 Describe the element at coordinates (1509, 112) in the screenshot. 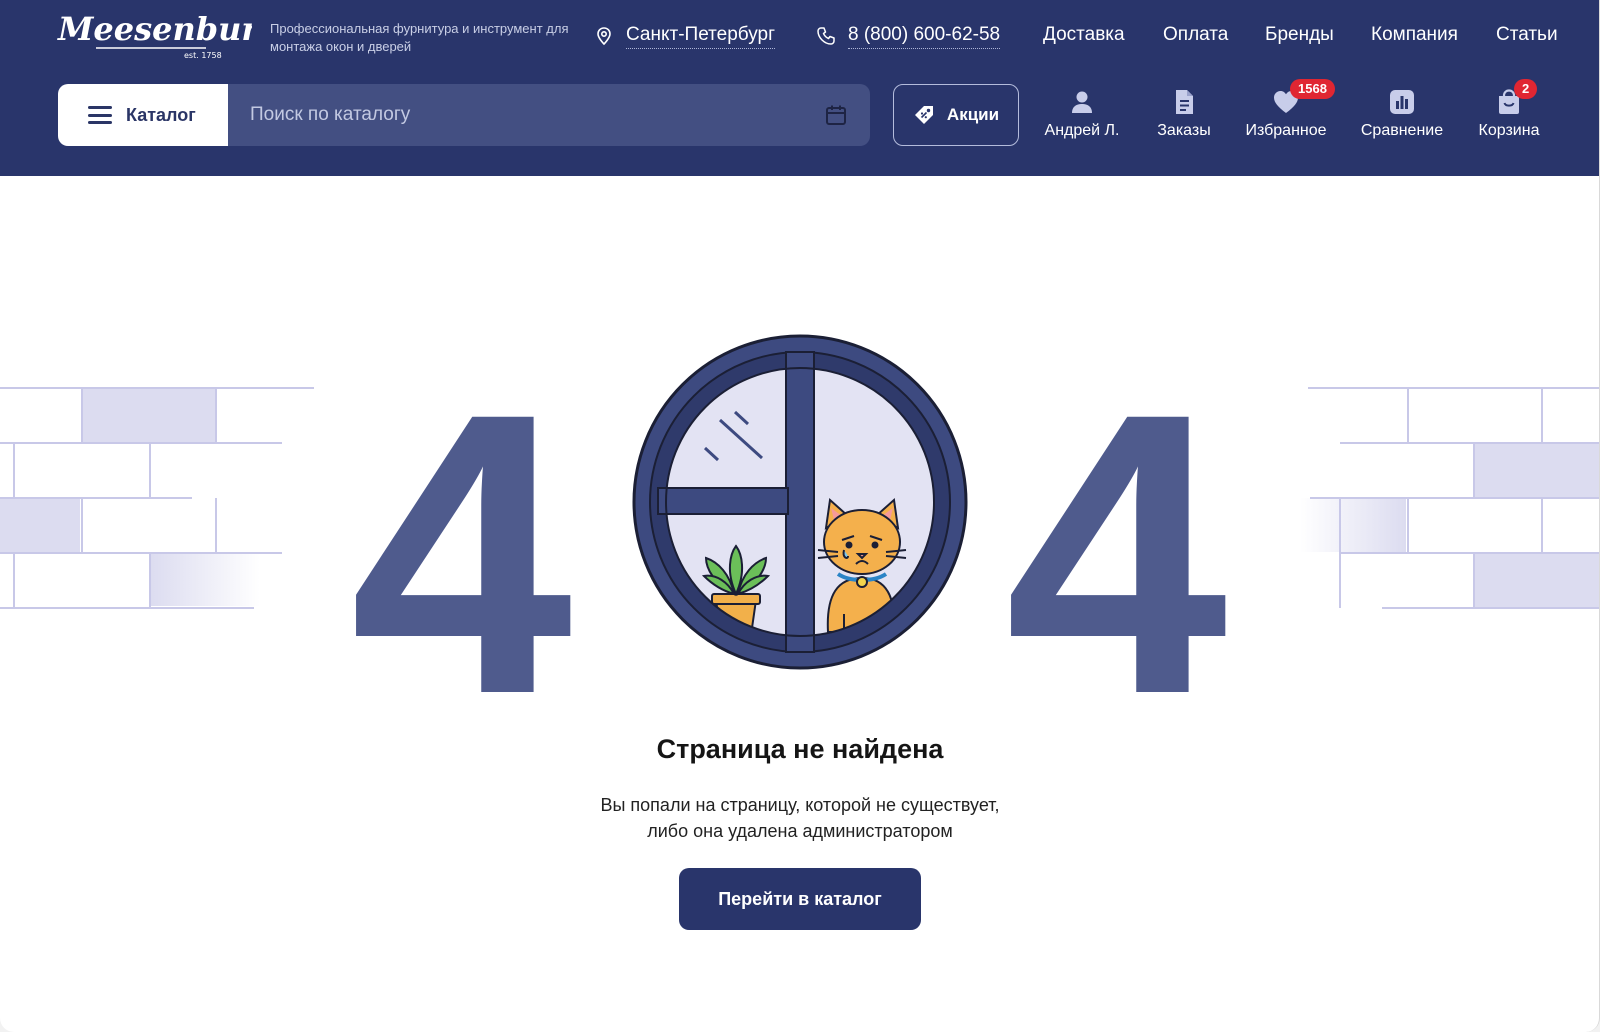

I see `cart-button: 2 Корзина` at that location.